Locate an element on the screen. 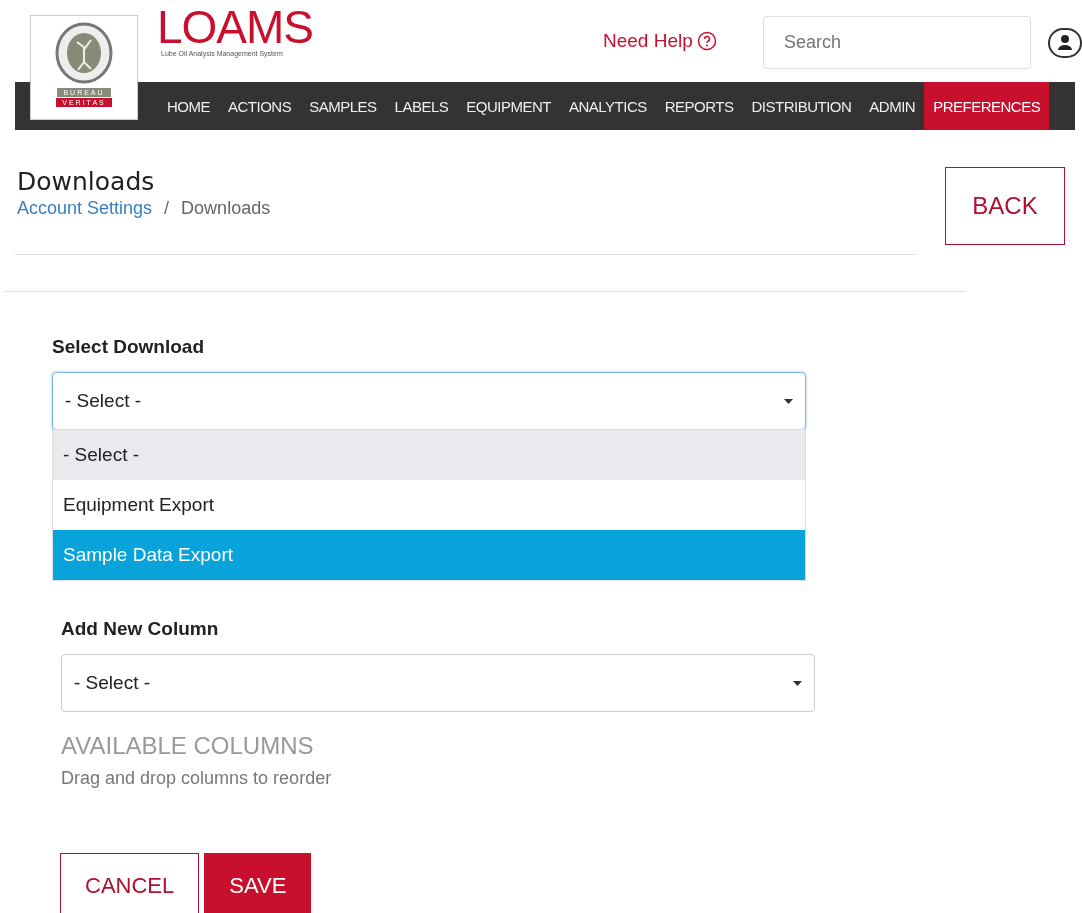 The image size is (1082, 913). breadcrumb-current: Downloads is located at coordinates (226, 208).